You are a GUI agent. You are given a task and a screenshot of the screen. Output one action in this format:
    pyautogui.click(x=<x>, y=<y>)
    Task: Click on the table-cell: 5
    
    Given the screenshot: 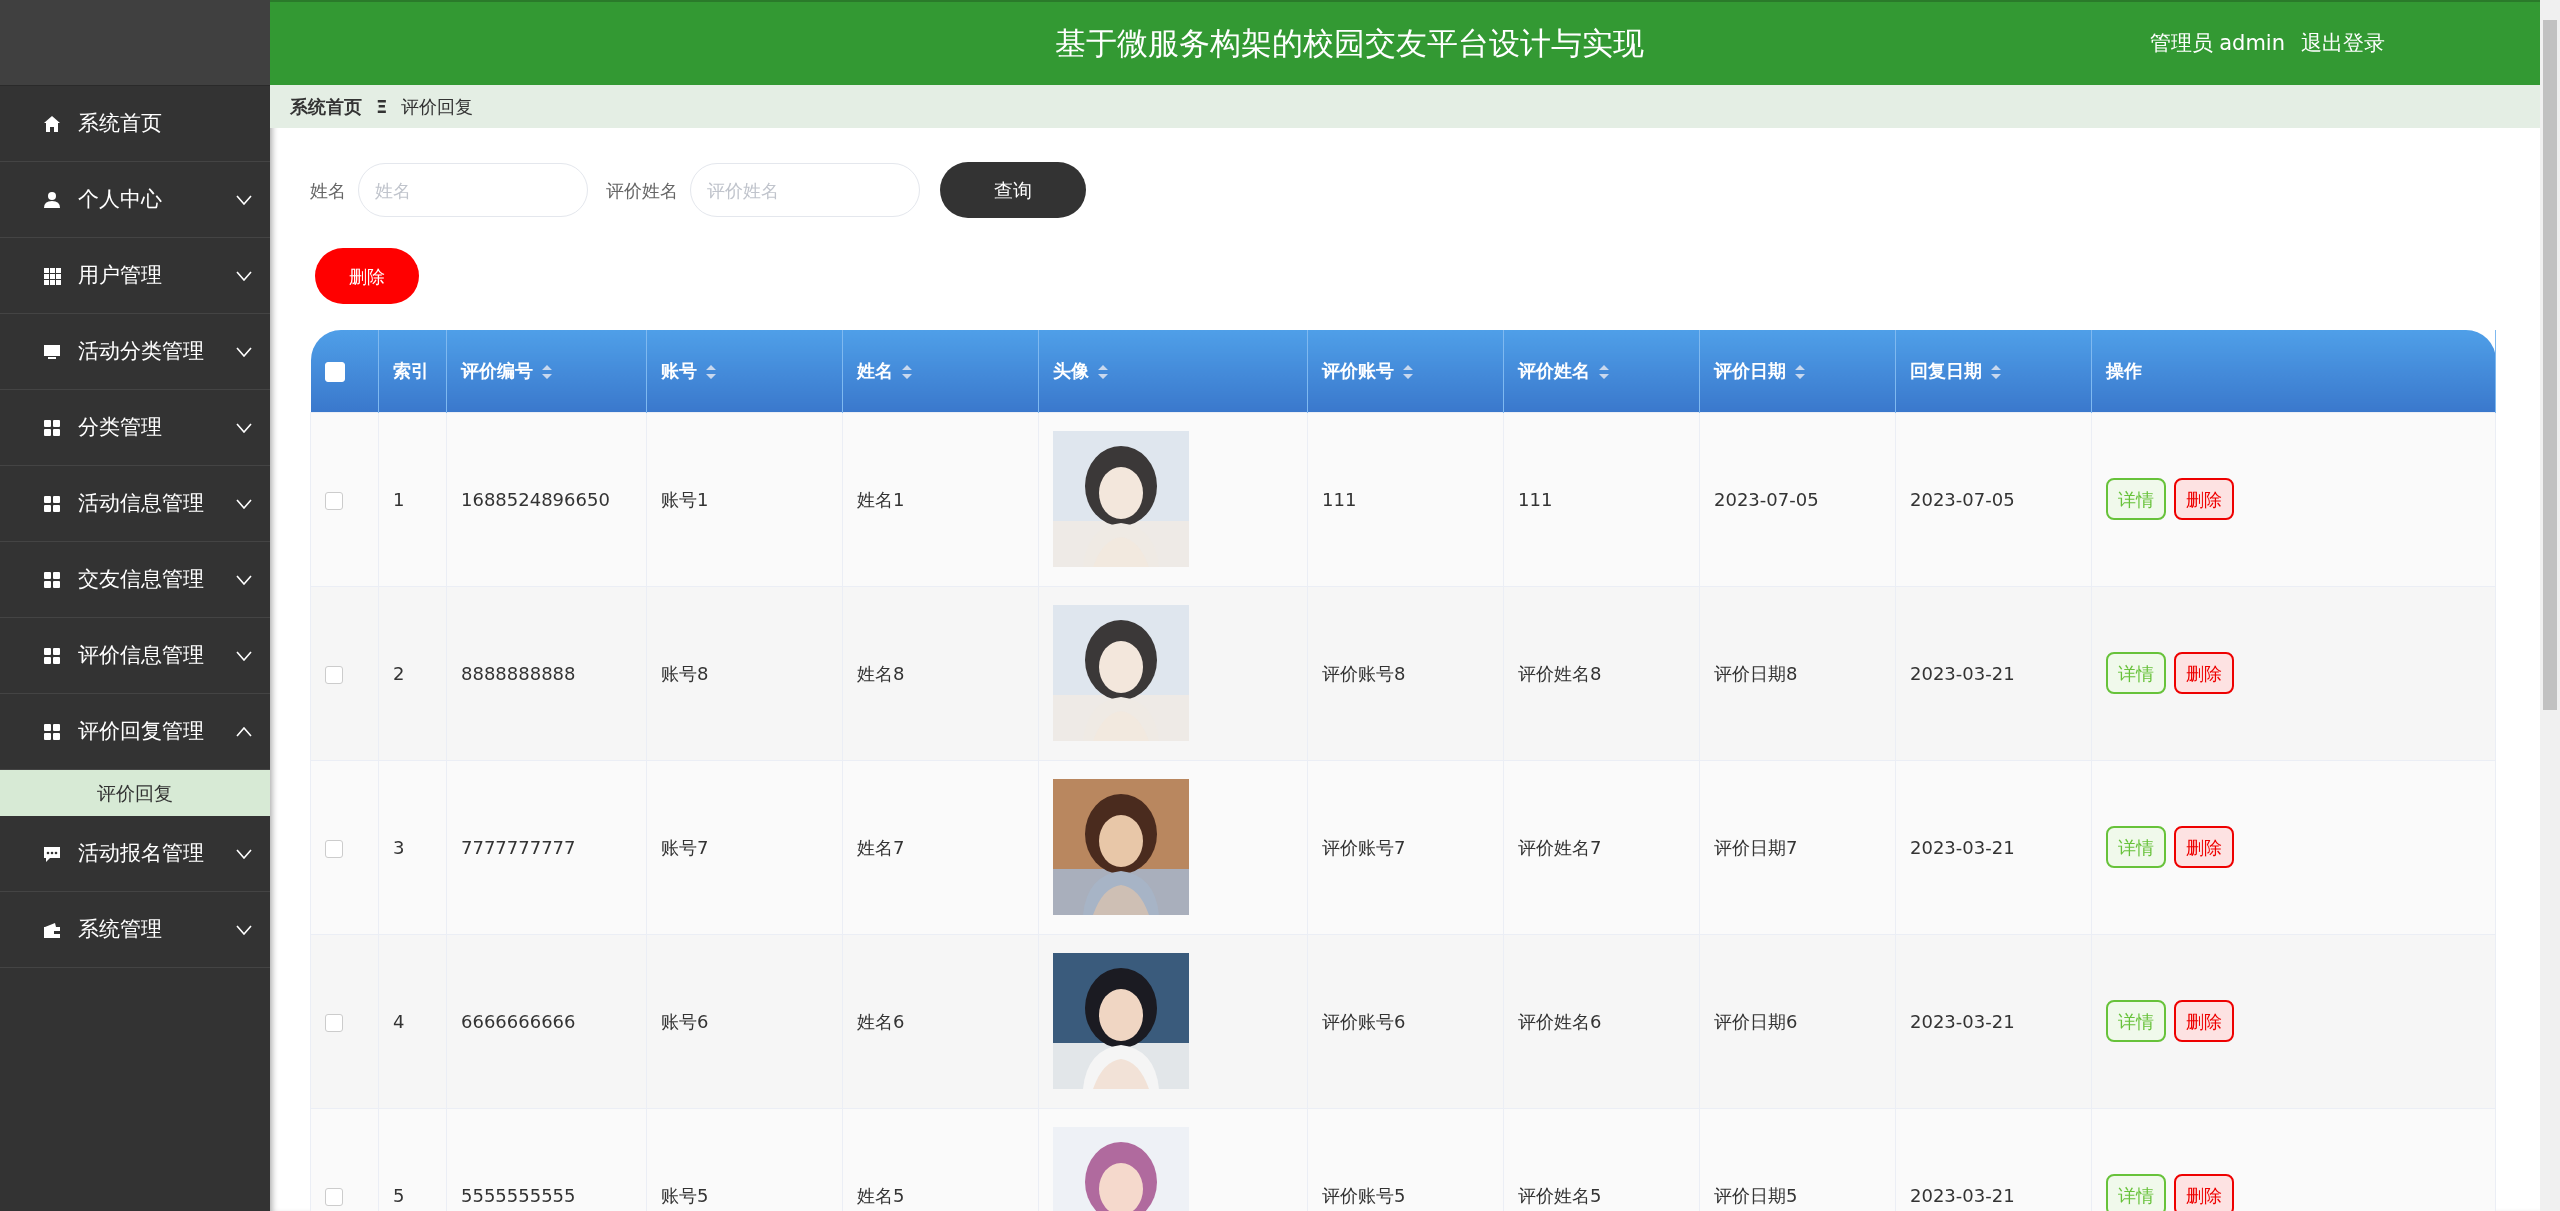 What is the action you would take?
    pyautogui.click(x=412, y=1159)
    